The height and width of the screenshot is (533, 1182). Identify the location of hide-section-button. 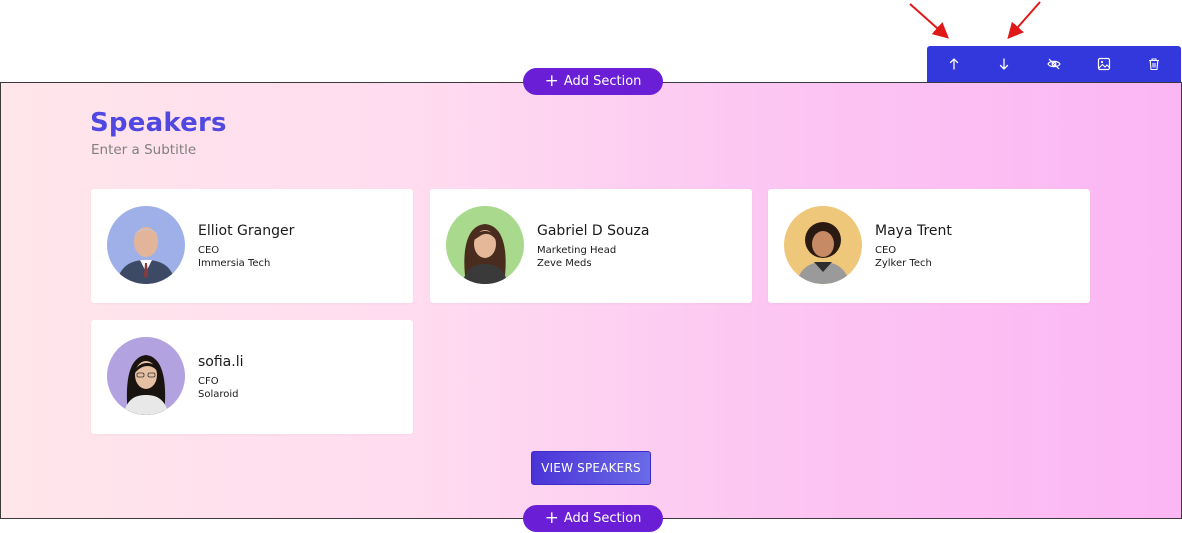
(1054, 64).